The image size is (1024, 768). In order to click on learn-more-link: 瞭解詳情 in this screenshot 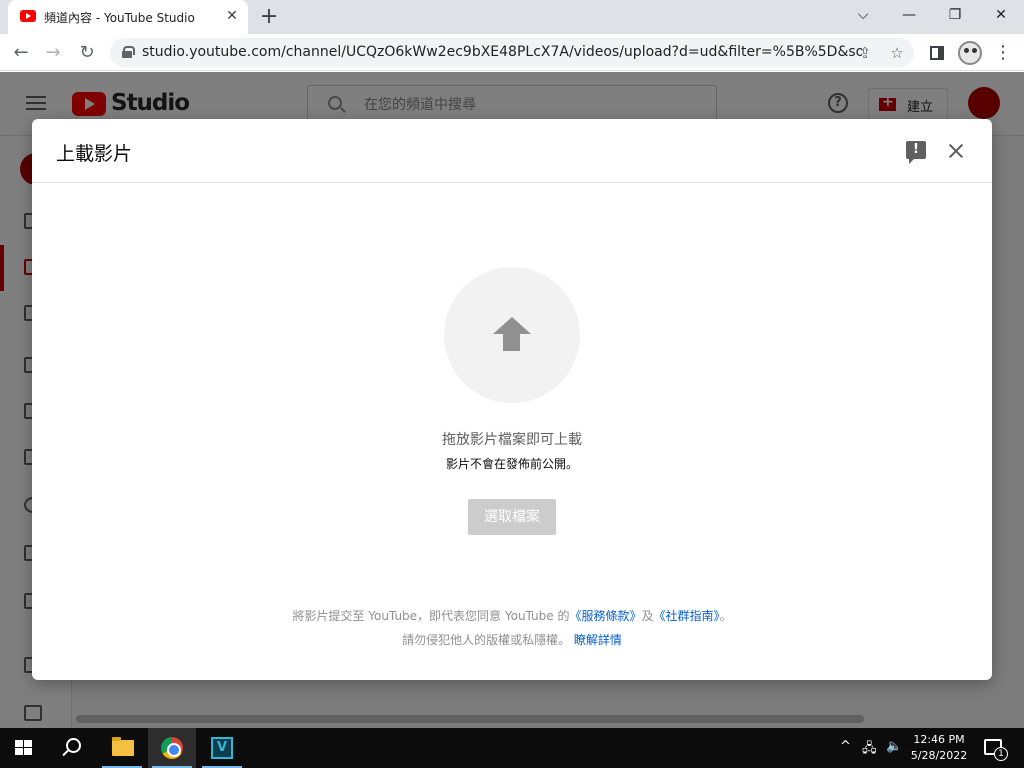, I will do `click(598, 640)`.